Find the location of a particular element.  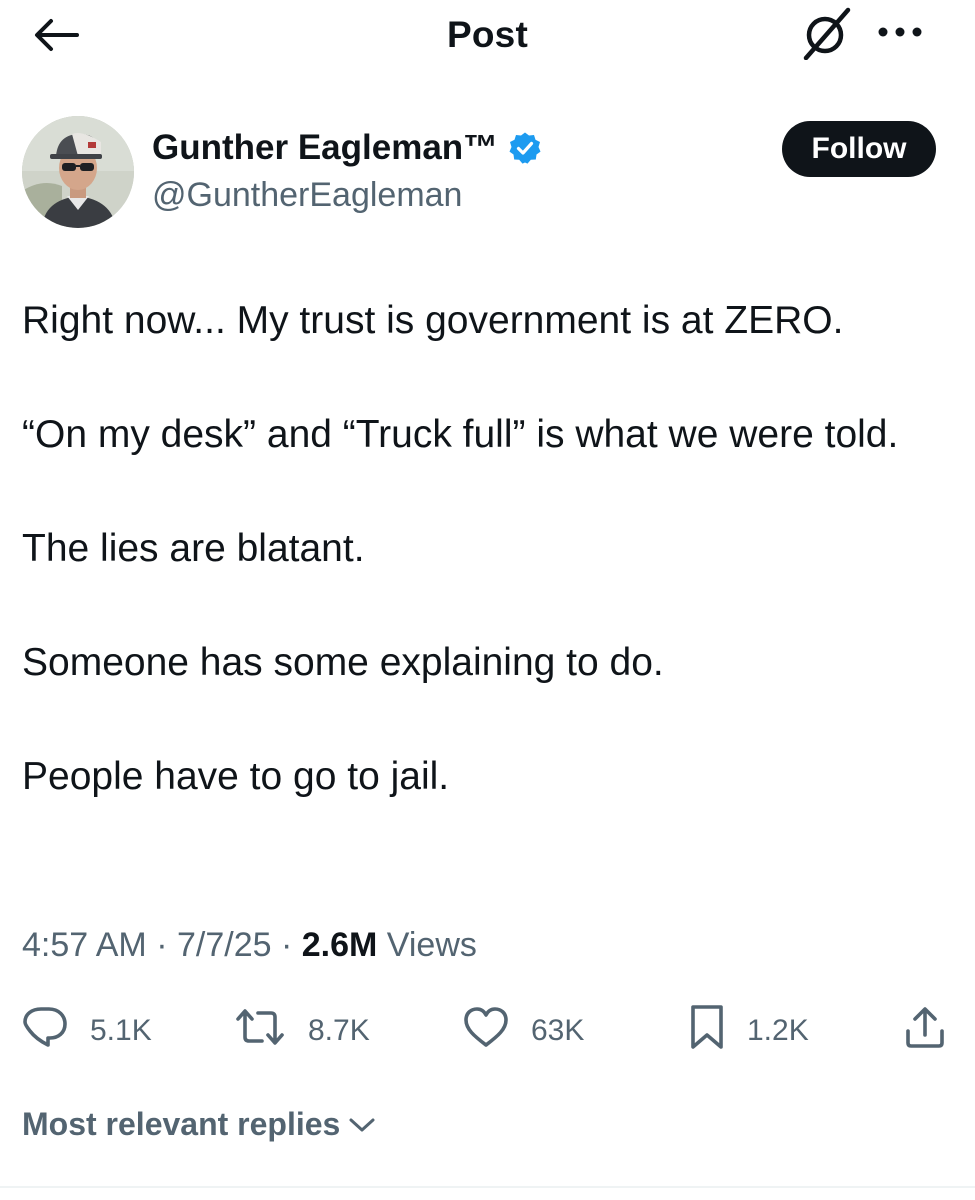

grok-icon is located at coordinates (827, 35).